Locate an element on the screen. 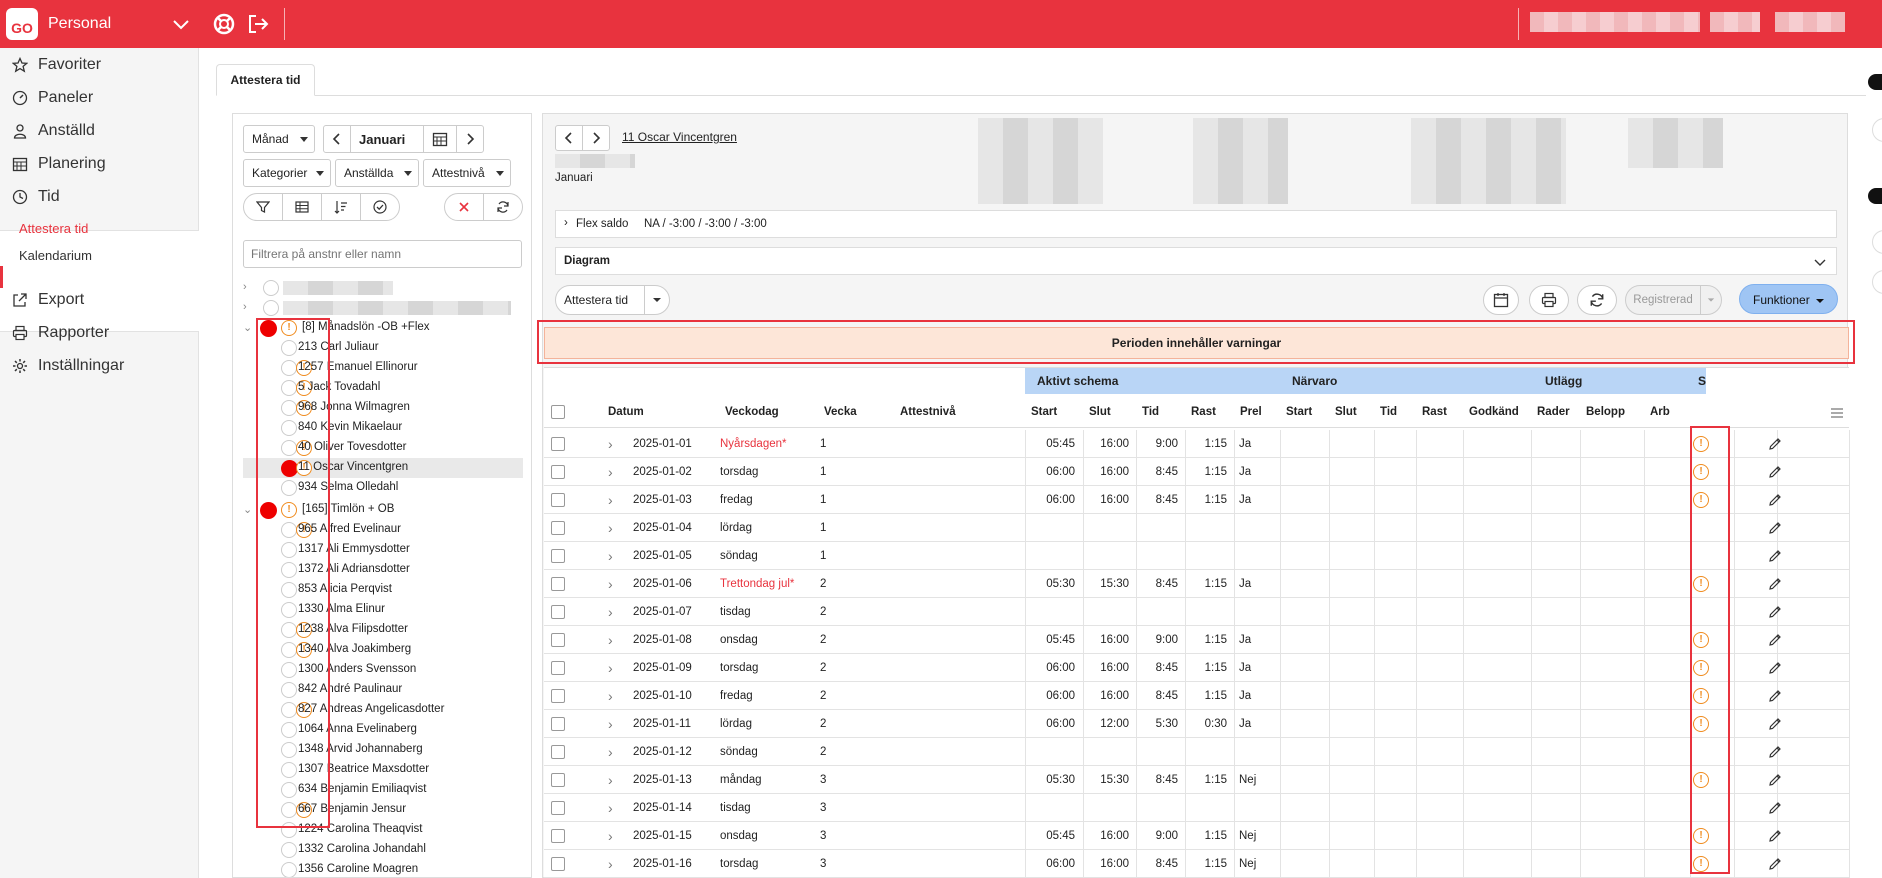 This screenshot has width=1882, height=878. nav-favoriter: Favoriter is located at coordinates (99, 65).